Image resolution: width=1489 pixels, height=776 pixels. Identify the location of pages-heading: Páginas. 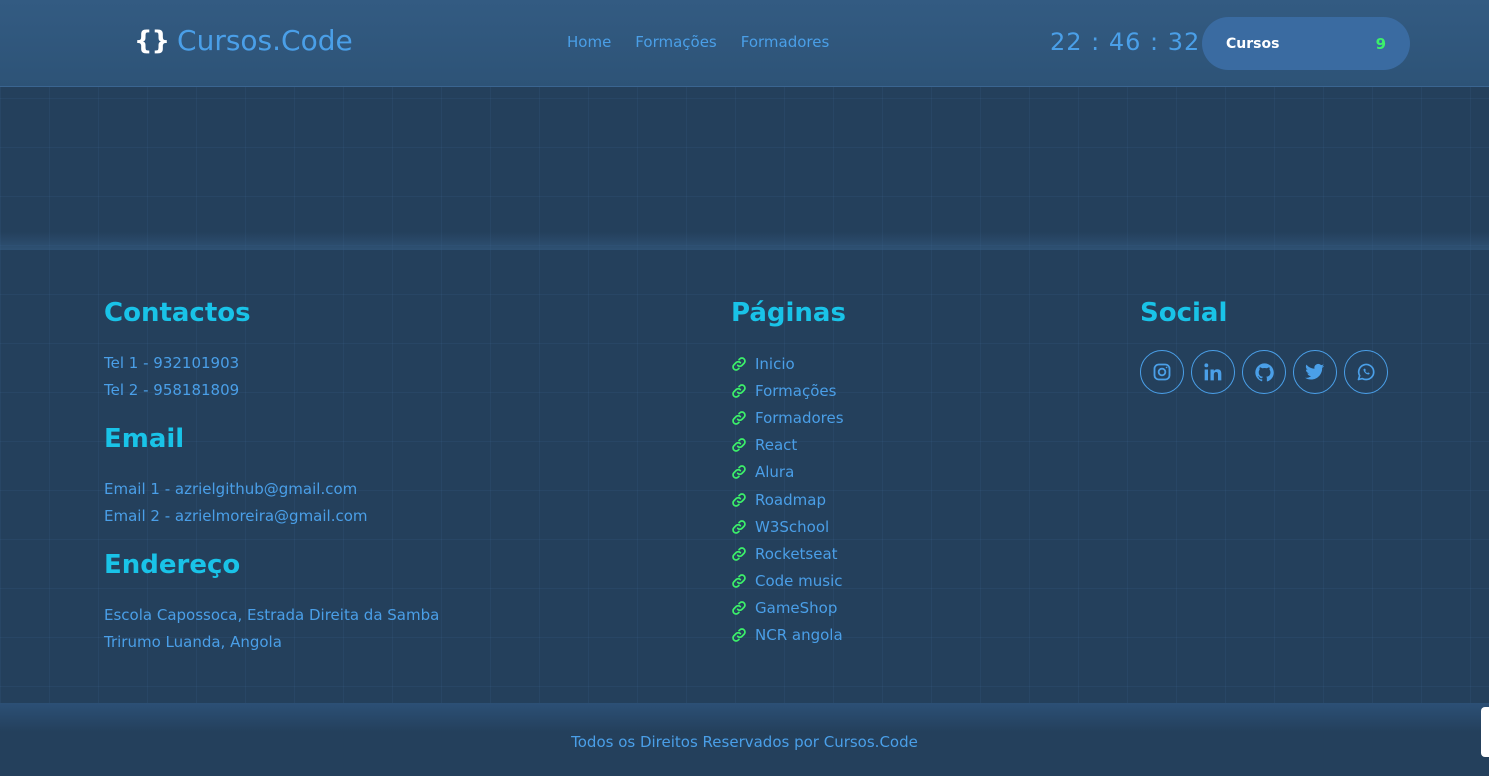
(788, 313).